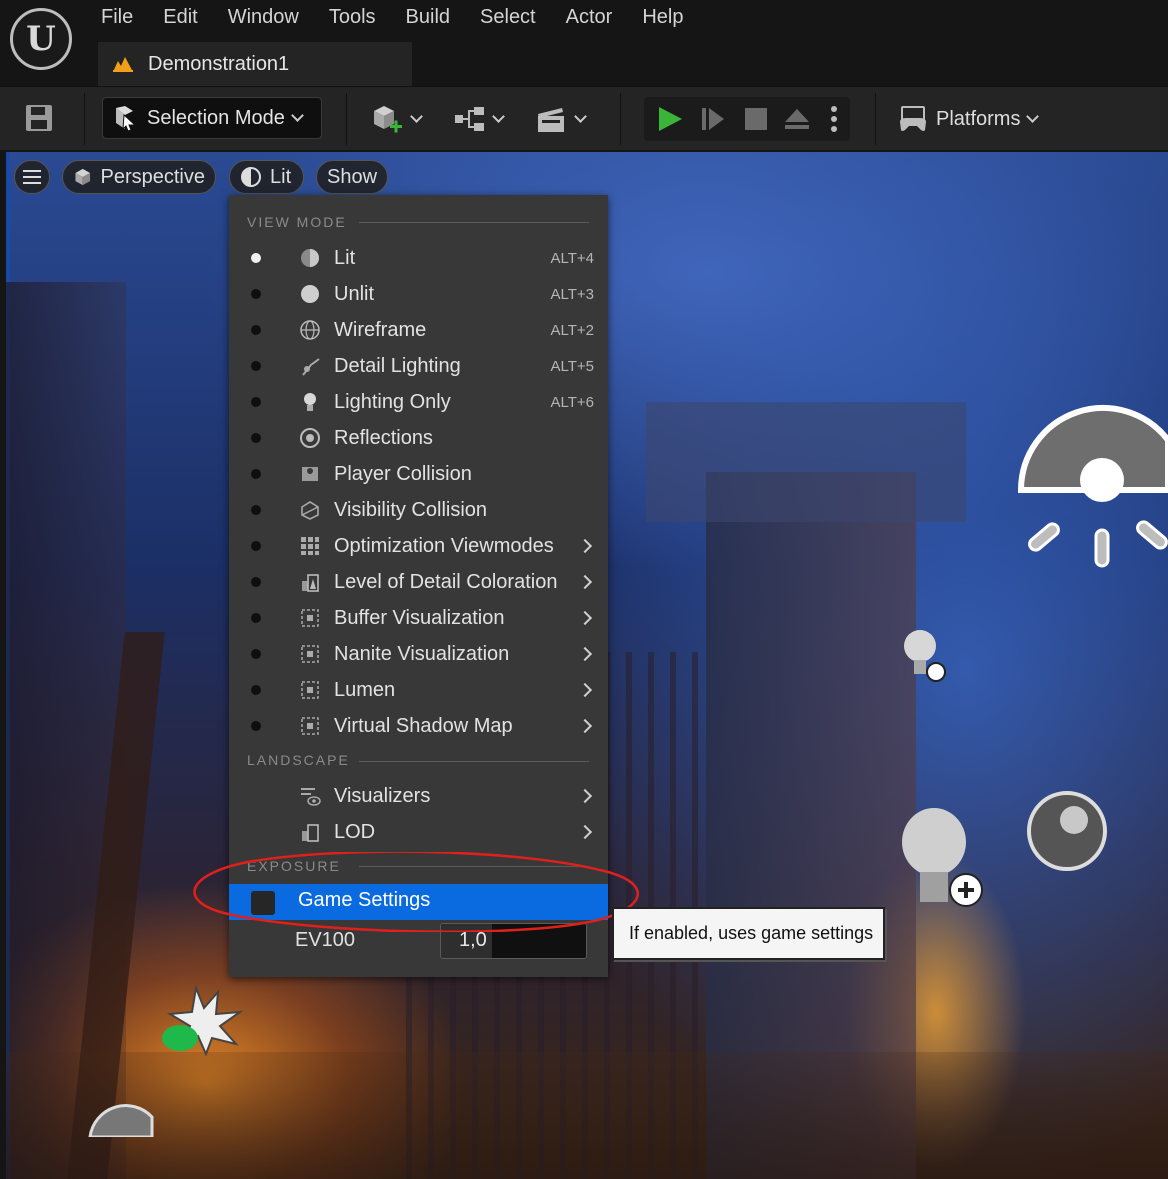 This screenshot has height=1179, width=1168. Describe the element at coordinates (310, 366) in the screenshot. I see `detail-lighting-icon` at that location.